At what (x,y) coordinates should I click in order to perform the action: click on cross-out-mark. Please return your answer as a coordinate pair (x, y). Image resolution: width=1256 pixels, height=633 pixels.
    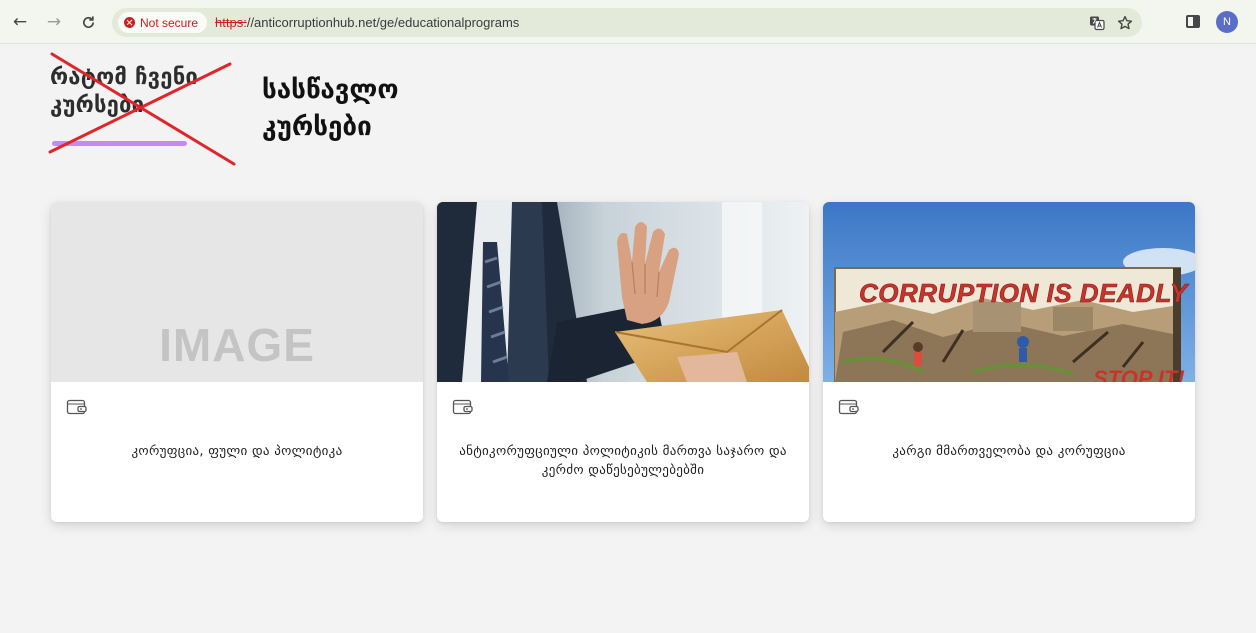
    Looking at the image, I should click on (142, 109).